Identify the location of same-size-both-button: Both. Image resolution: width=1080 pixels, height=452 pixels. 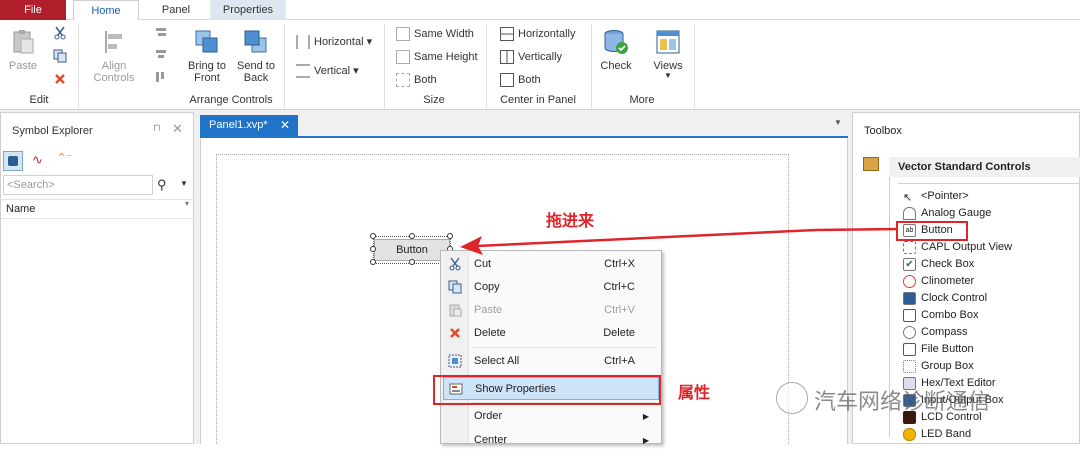
(416, 80).